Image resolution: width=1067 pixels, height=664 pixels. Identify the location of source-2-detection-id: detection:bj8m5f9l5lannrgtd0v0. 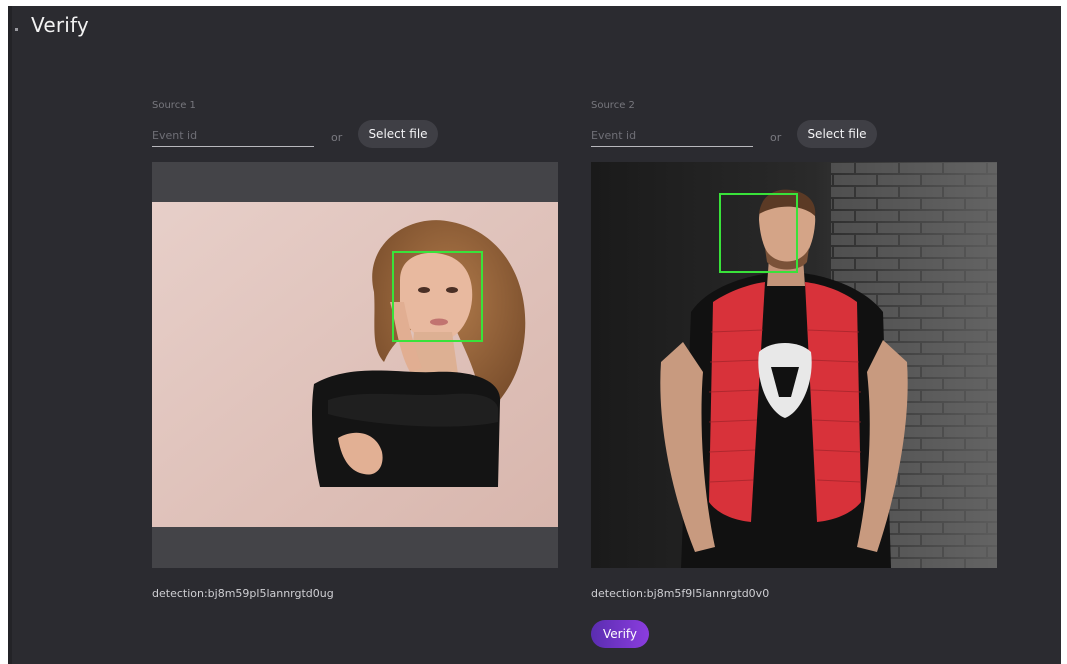
(680, 593).